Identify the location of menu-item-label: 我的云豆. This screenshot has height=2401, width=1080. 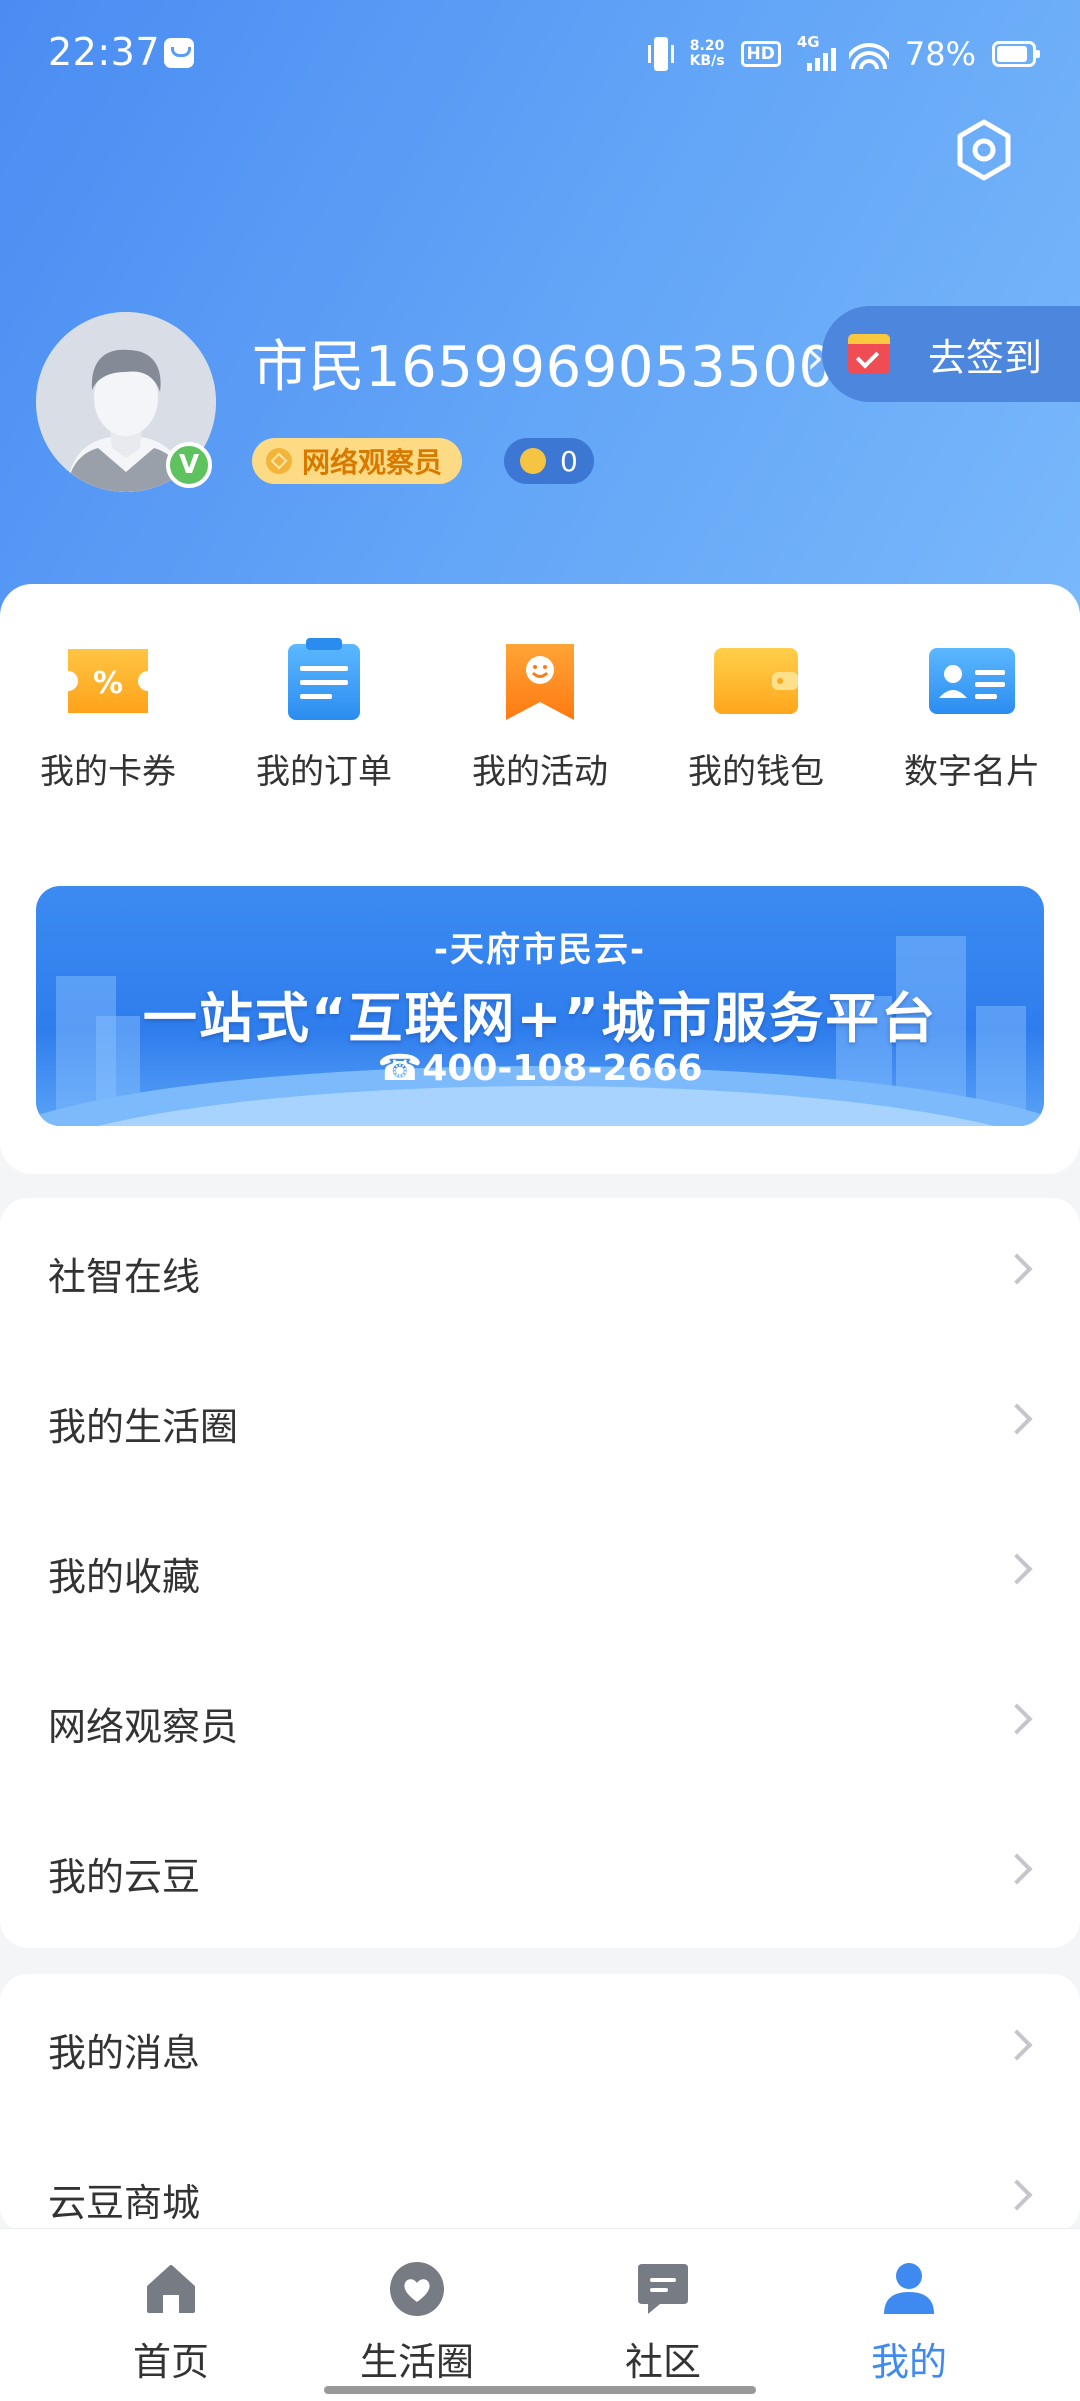
(124, 1876).